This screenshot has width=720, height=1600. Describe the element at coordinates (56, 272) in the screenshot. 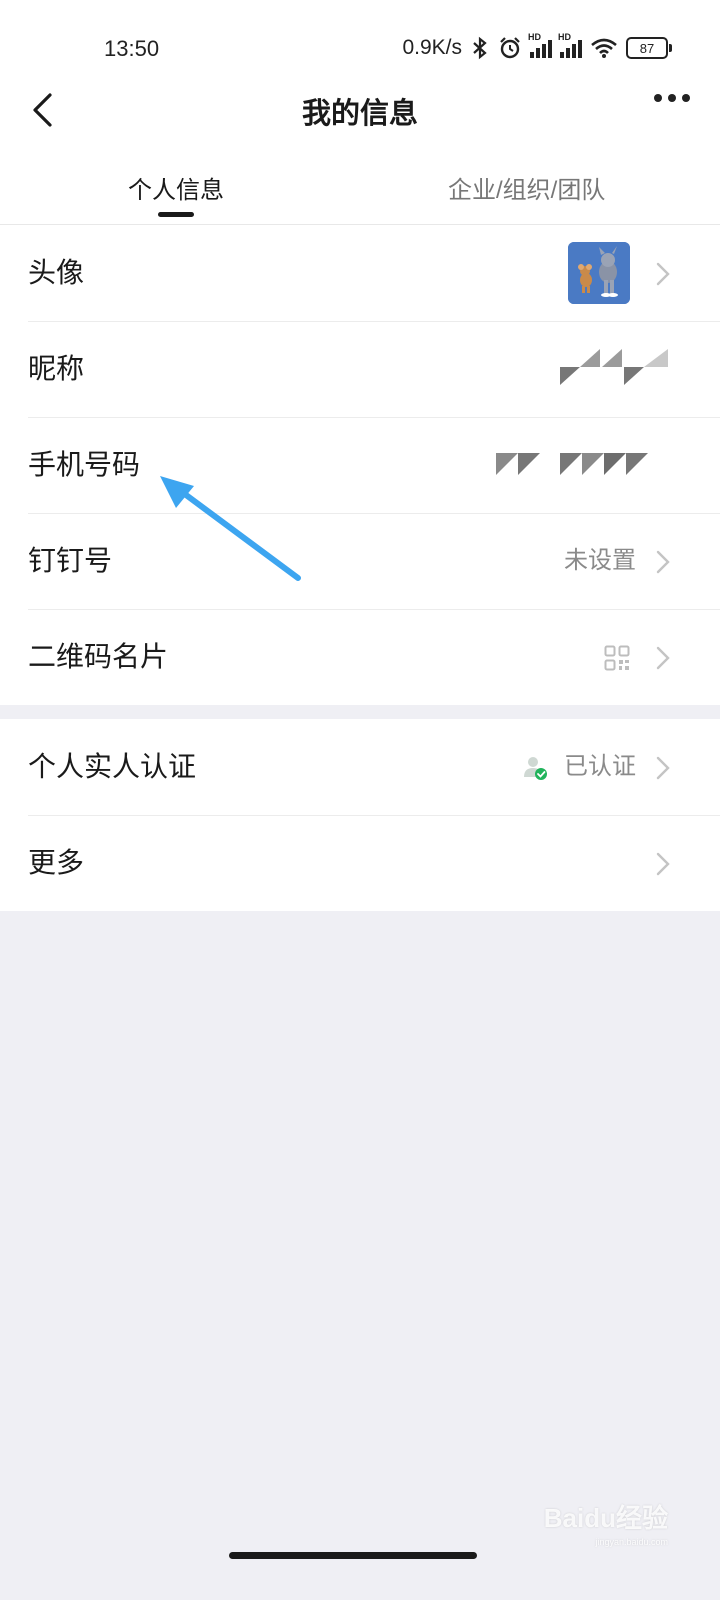

I see `avatar-label: 头像` at that location.